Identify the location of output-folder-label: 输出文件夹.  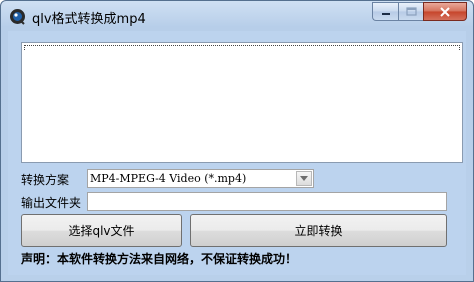
(51, 203).